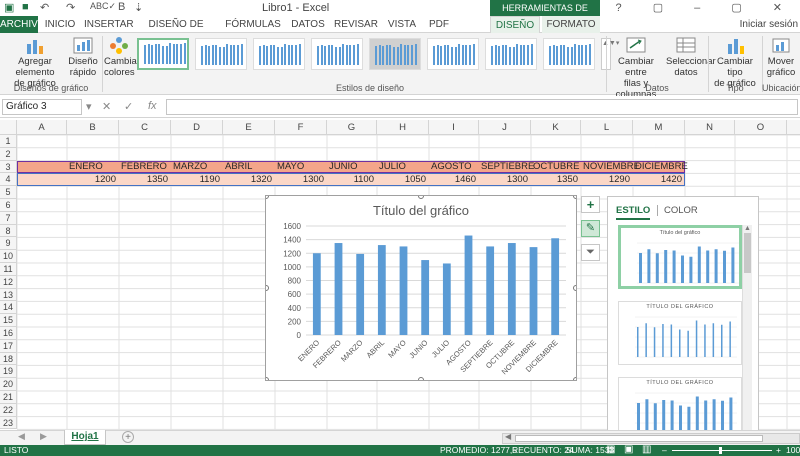 The image size is (800, 456). Describe the element at coordinates (106, 106) in the screenshot. I see `cancel-icon: ✕` at that location.